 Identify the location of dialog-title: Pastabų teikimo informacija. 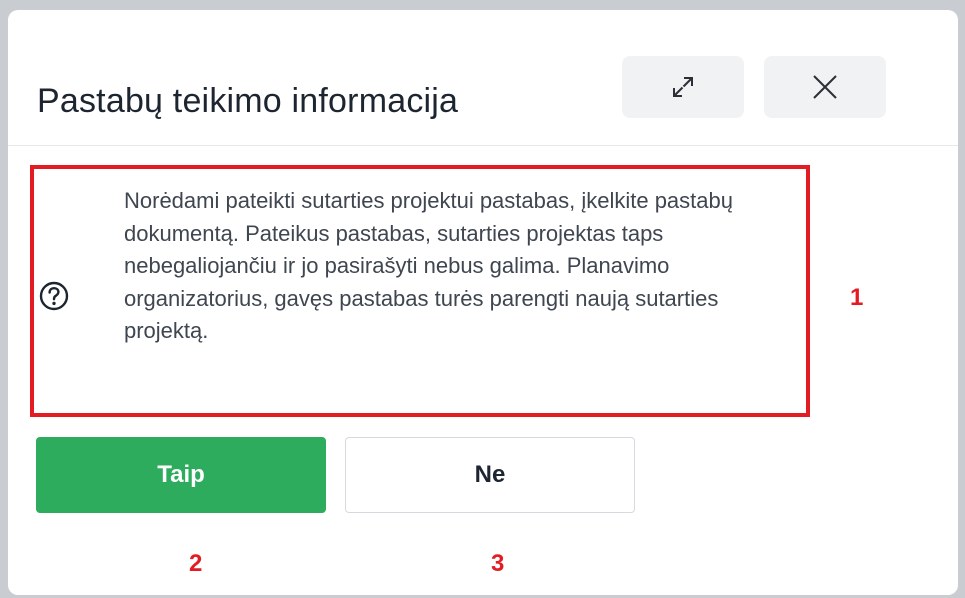
(248, 101).